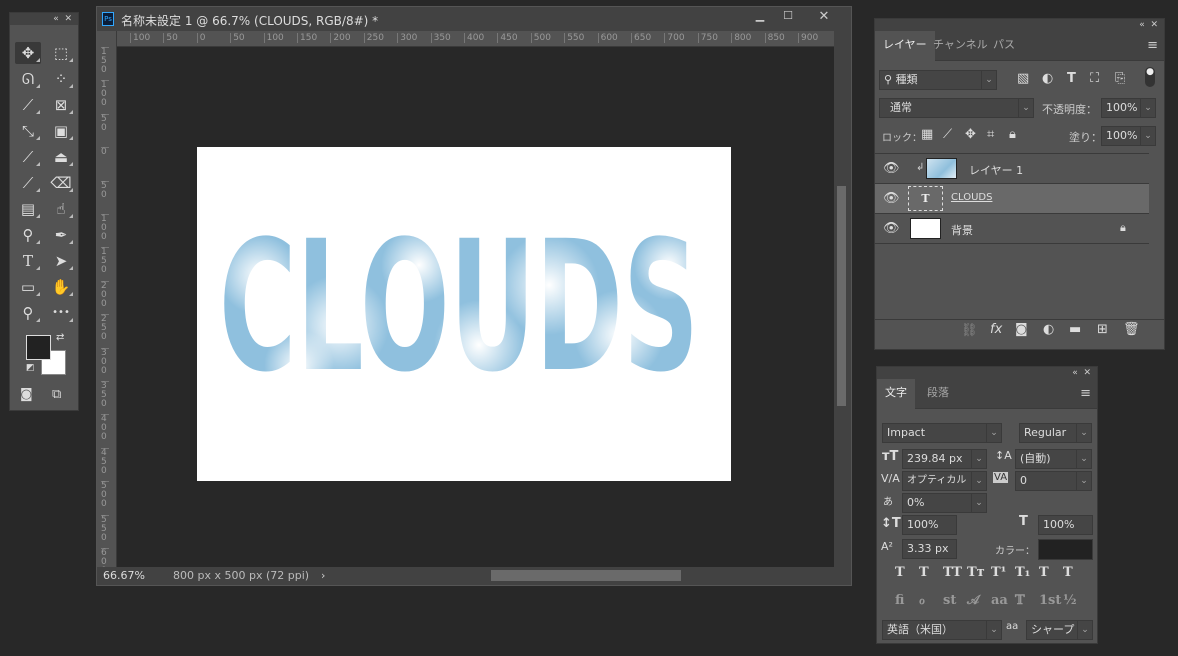  I want to click on adjustment-layer-icon: ◐, so click(1048, 329).